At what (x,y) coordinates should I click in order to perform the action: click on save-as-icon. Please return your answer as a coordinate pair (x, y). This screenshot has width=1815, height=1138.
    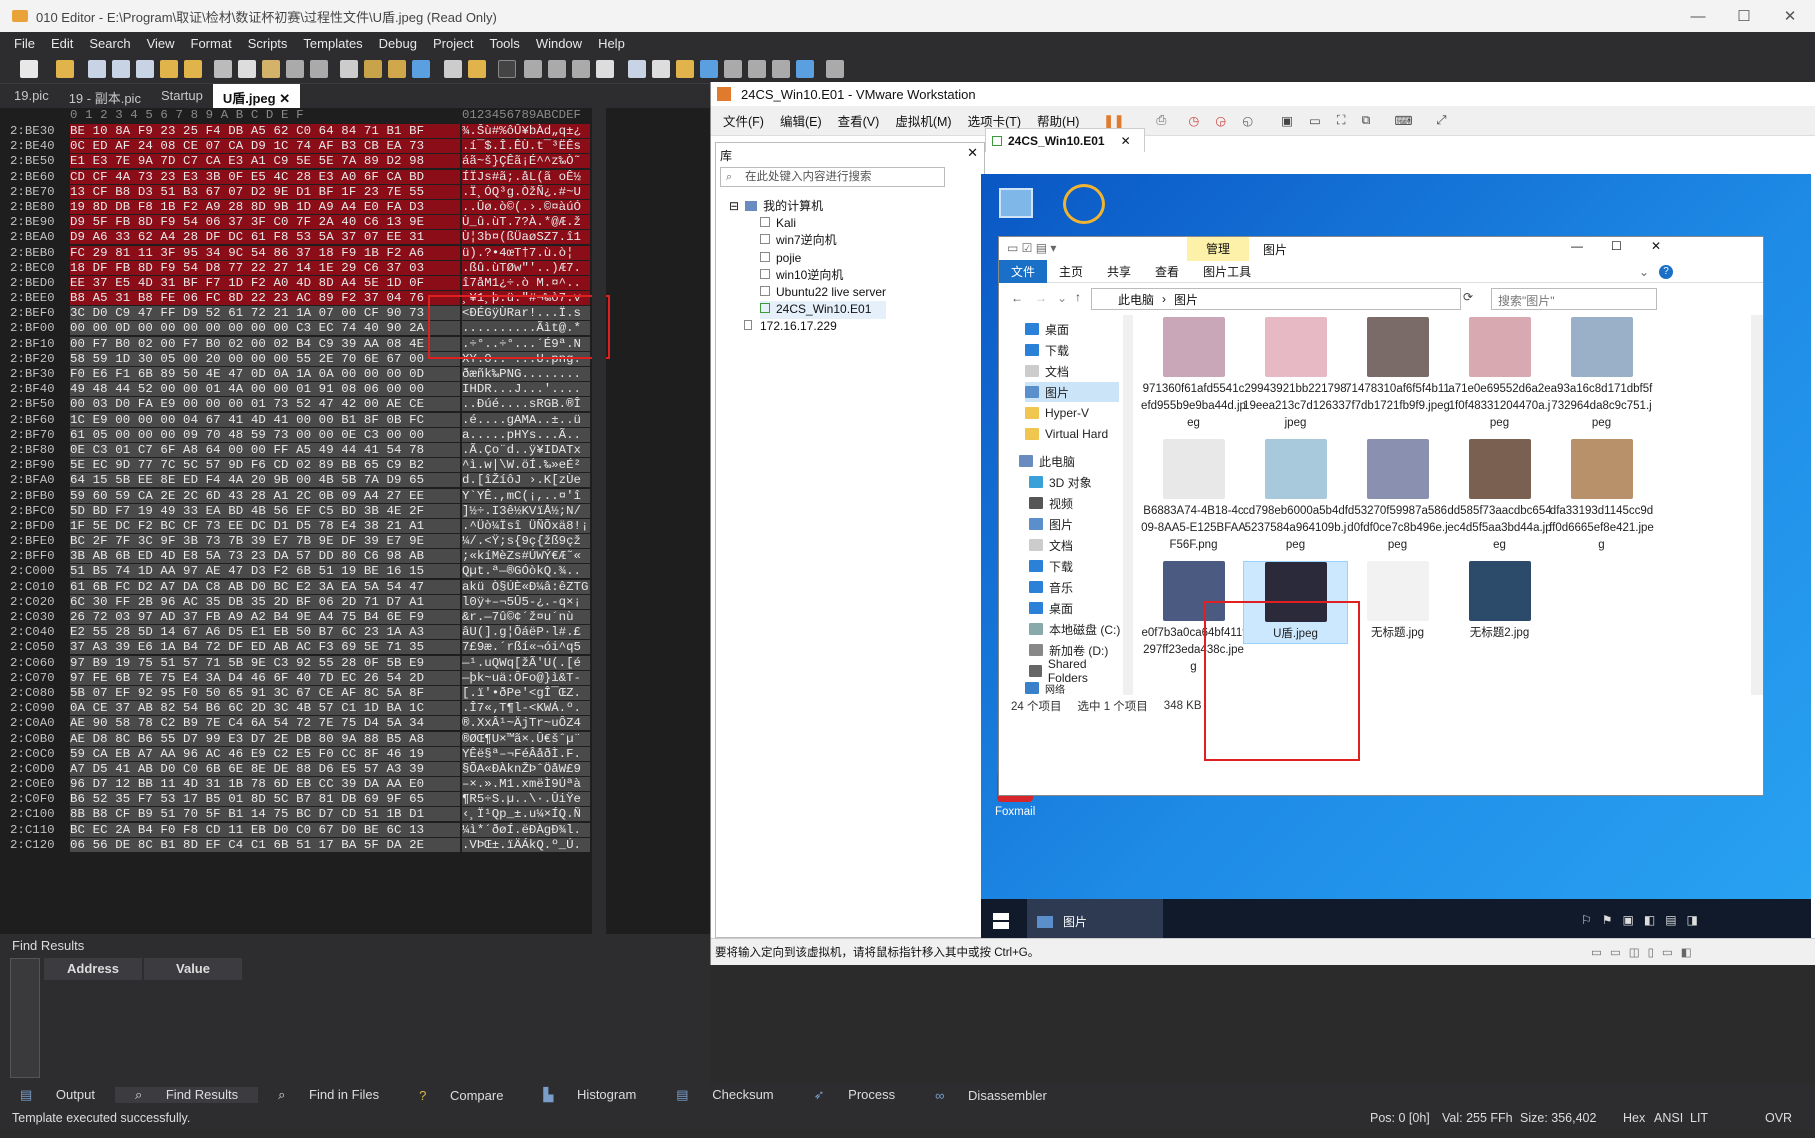
    Looking at the image, I should click on (121, 69).